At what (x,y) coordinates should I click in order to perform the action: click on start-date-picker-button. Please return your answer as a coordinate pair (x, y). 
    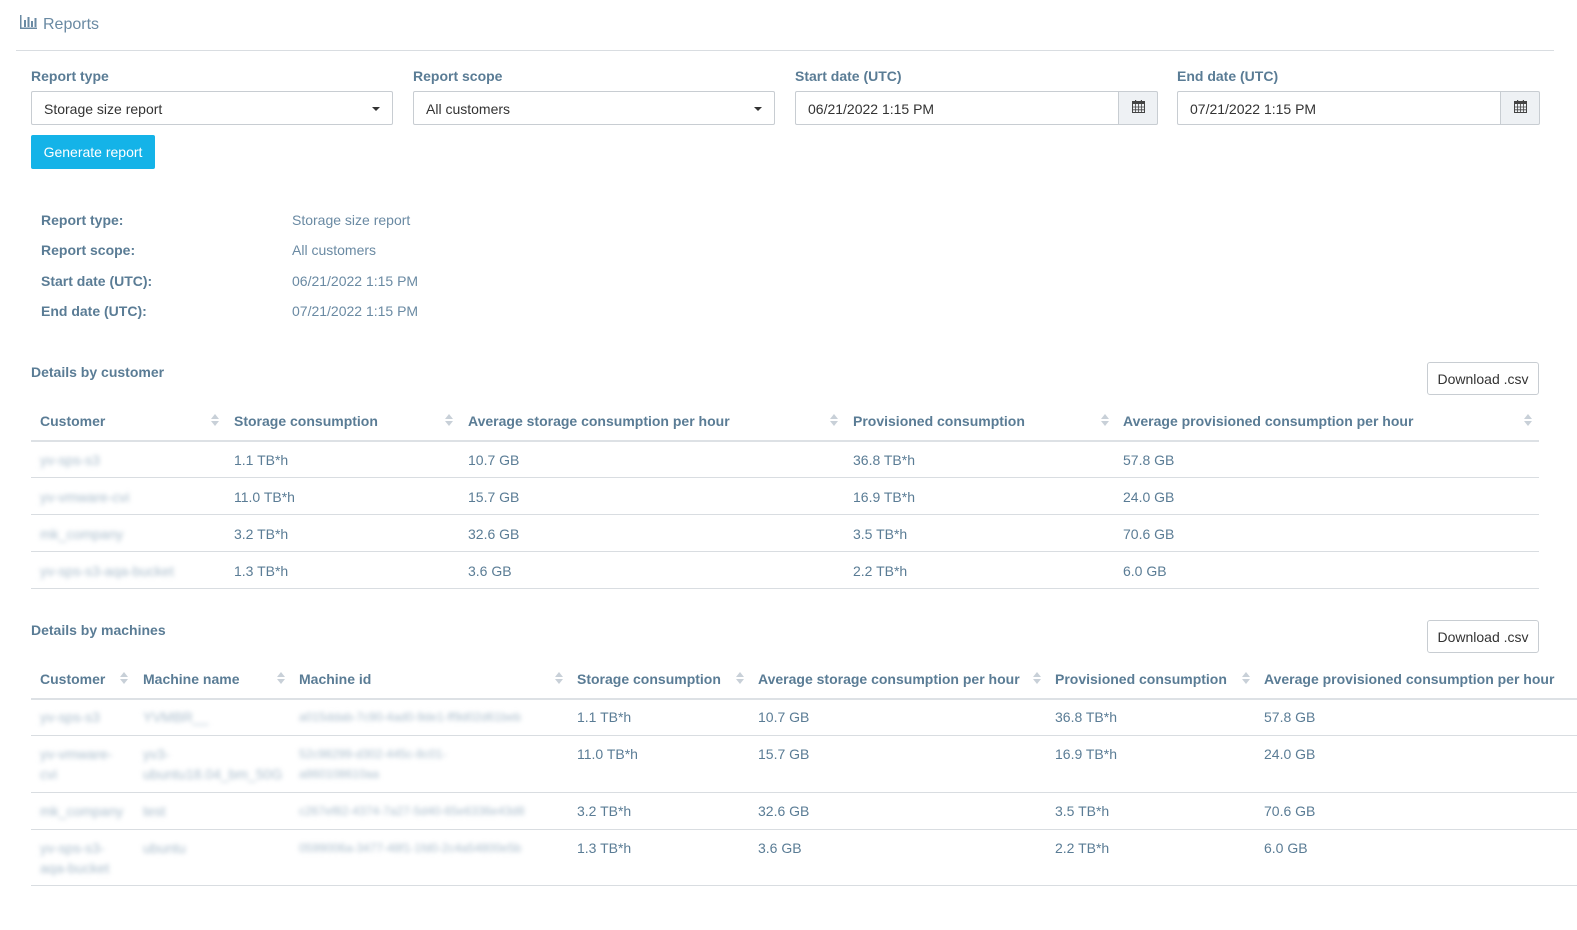
    Looking at the image, I should click on (1138, 108).